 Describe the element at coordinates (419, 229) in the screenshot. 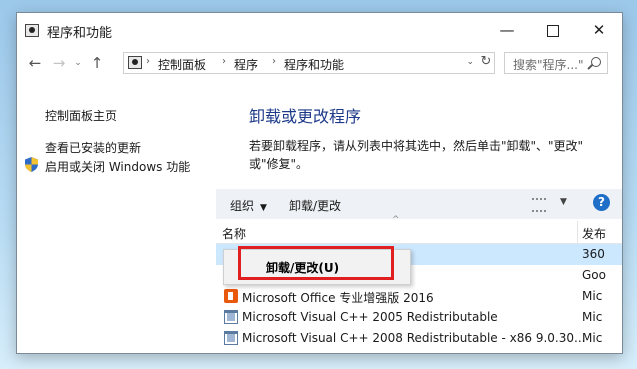

I see `list-header: ^ 名称 发布` at that location.